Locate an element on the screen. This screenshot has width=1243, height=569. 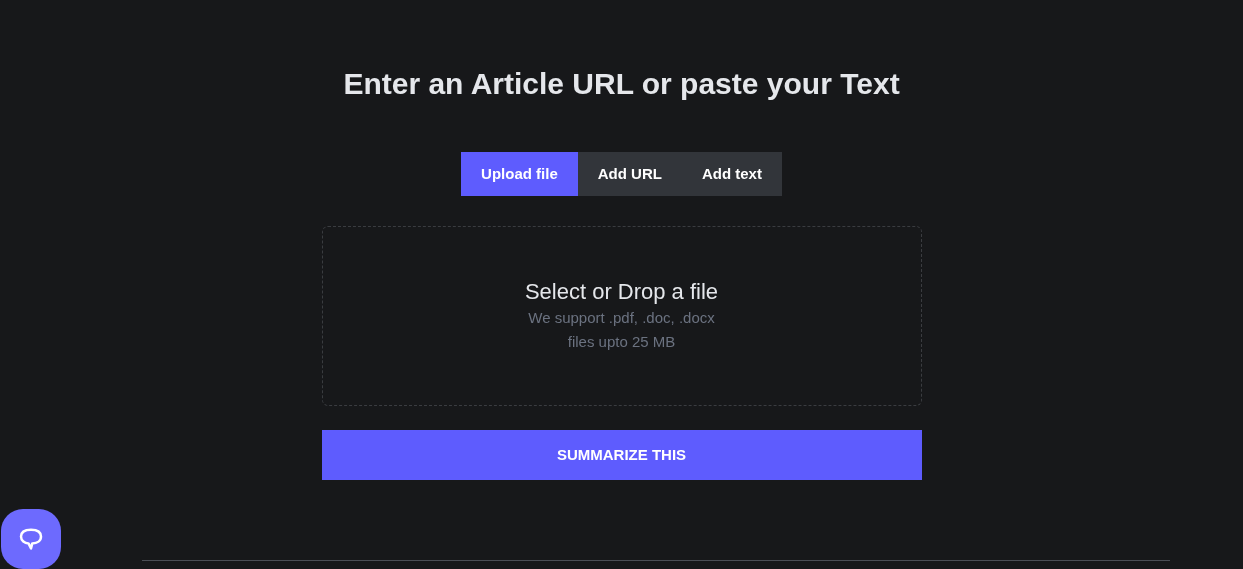
dropzone-hint: We support .pdf, .doc, .docx is located at coordinates (621, 318).